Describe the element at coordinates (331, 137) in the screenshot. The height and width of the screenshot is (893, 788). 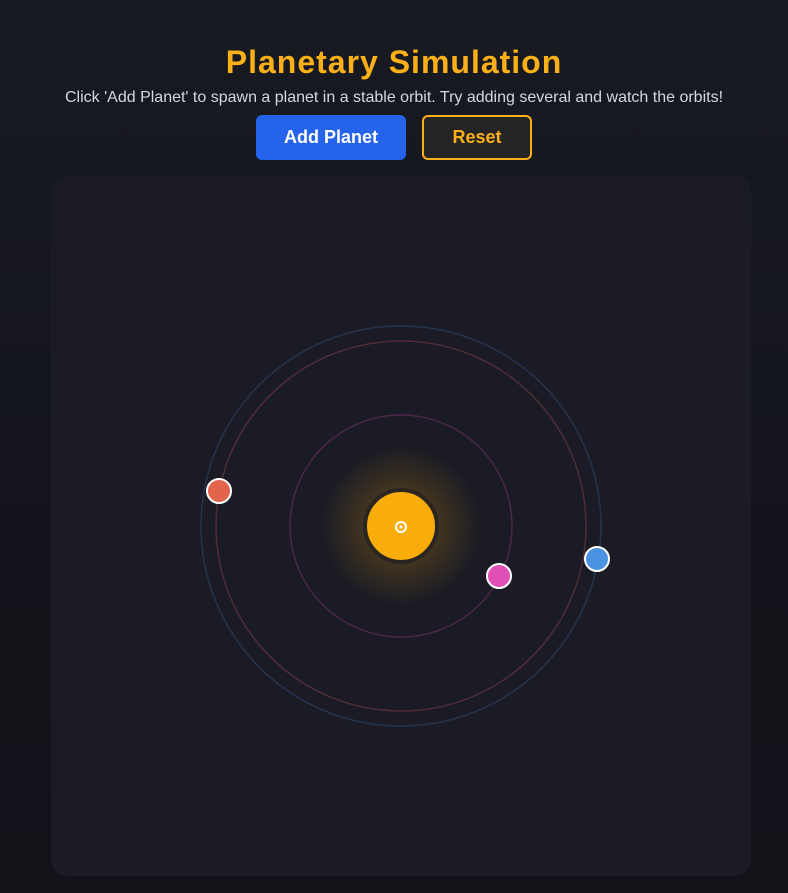
I see `add-planet-button: Add Planet` at that location.